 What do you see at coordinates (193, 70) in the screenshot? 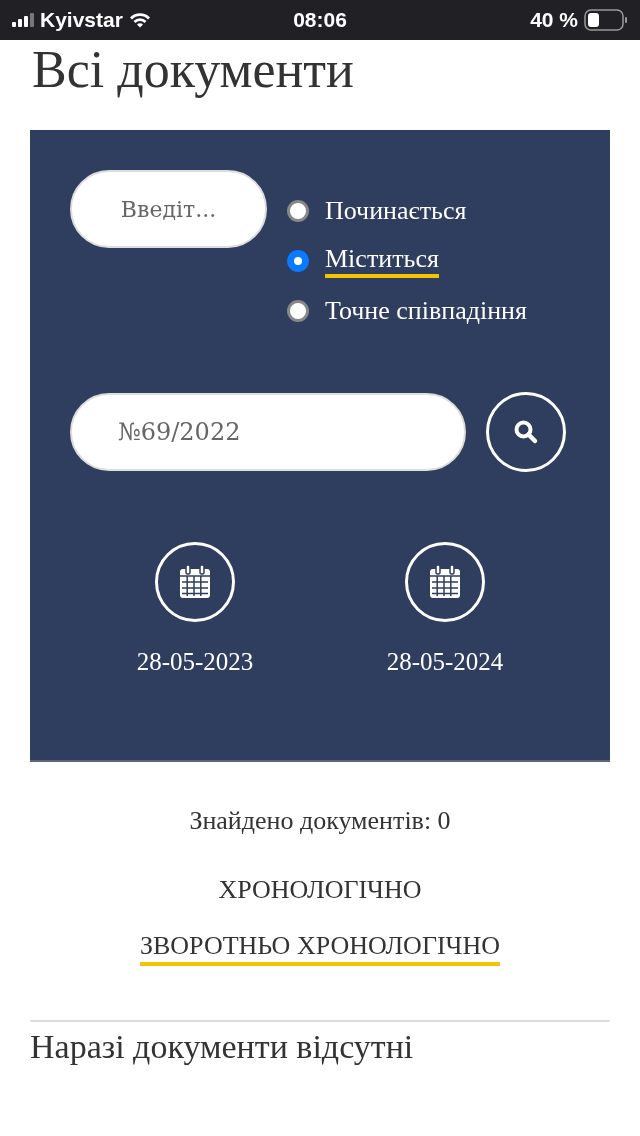
I see `page-title: Всі документи` at bounding box center [193, 70].